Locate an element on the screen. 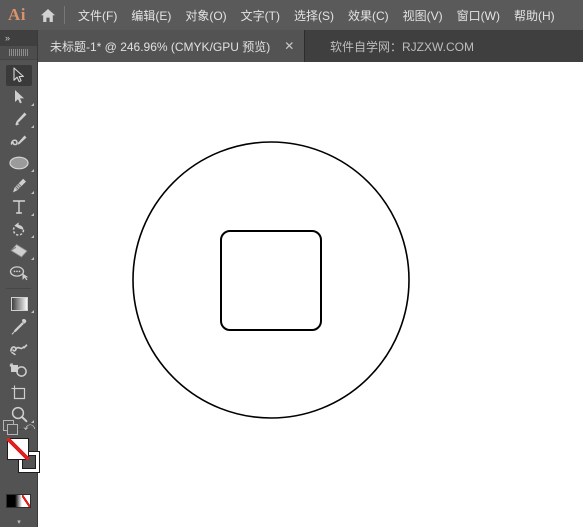  ai-logo-text: Ai is located at coordinates (17, 14).